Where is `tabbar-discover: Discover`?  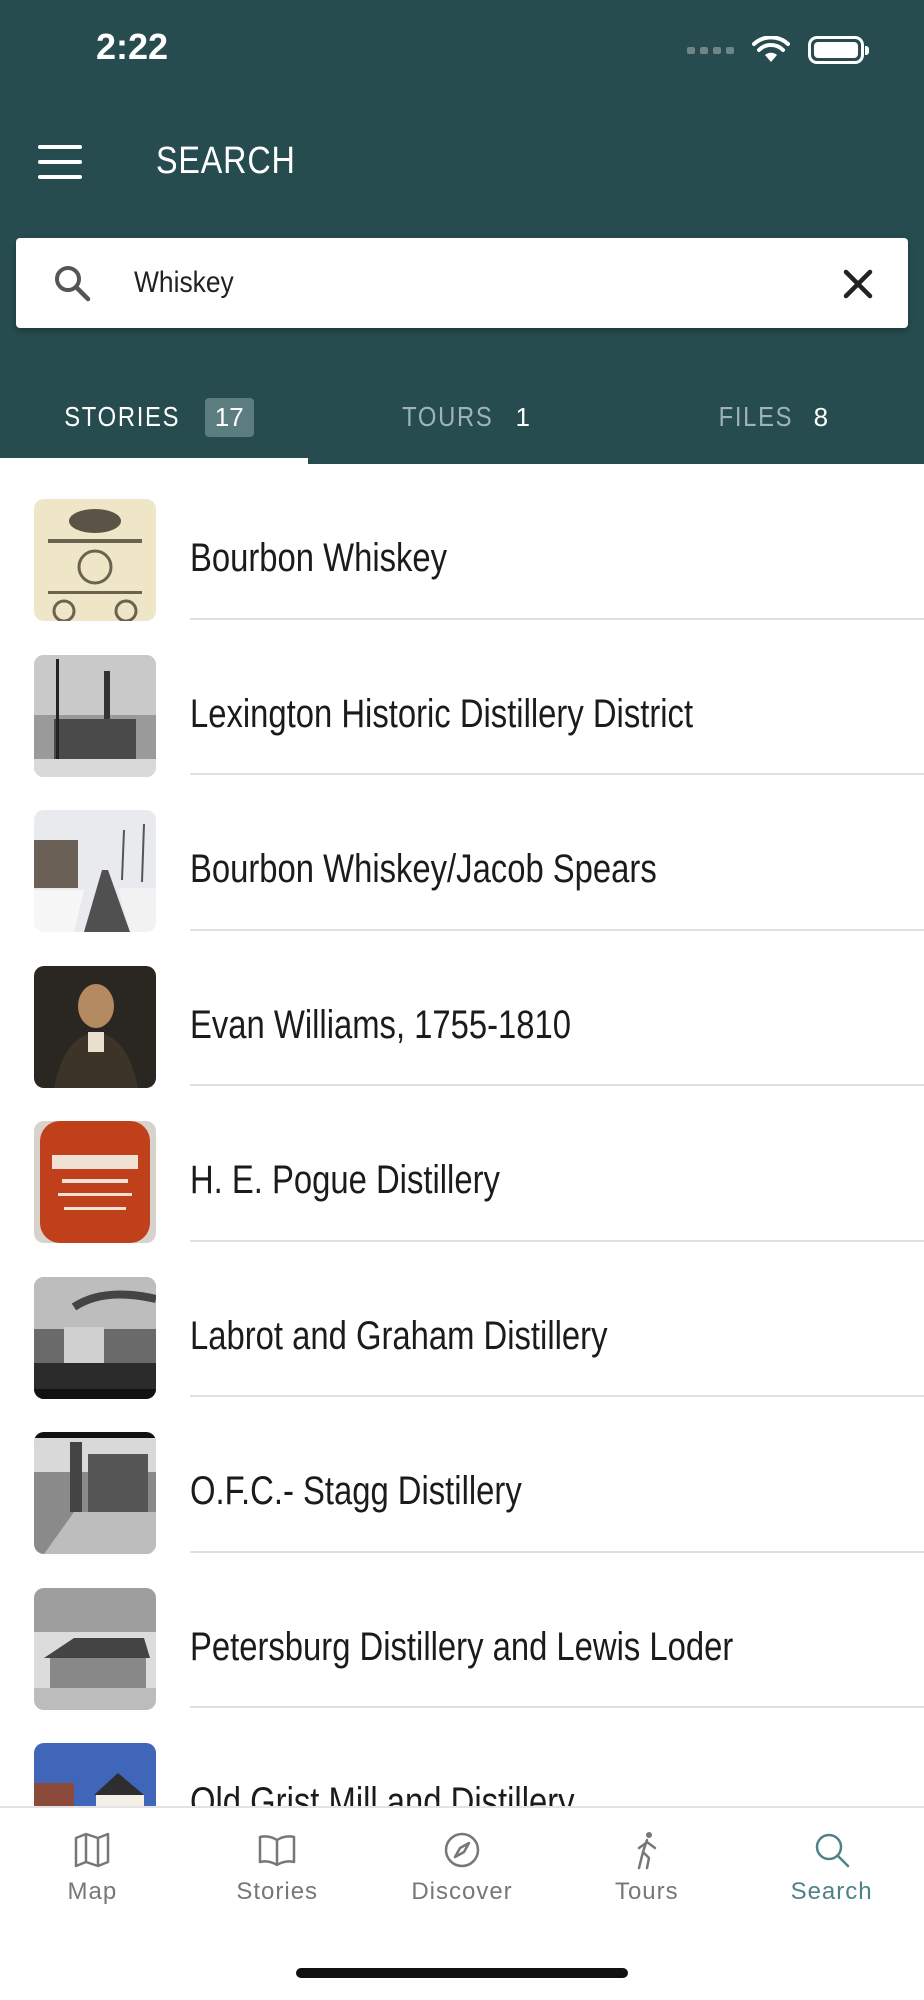
tabbar-discover: Discover is located at coordinates (462, 1868).